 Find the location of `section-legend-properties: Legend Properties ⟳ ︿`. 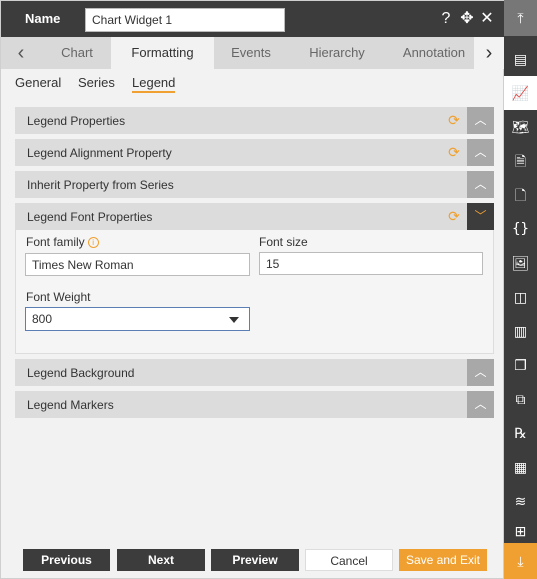

section-legend-properties: Legend Properties ⟳ ︿ is located at coordinates (254, 120).